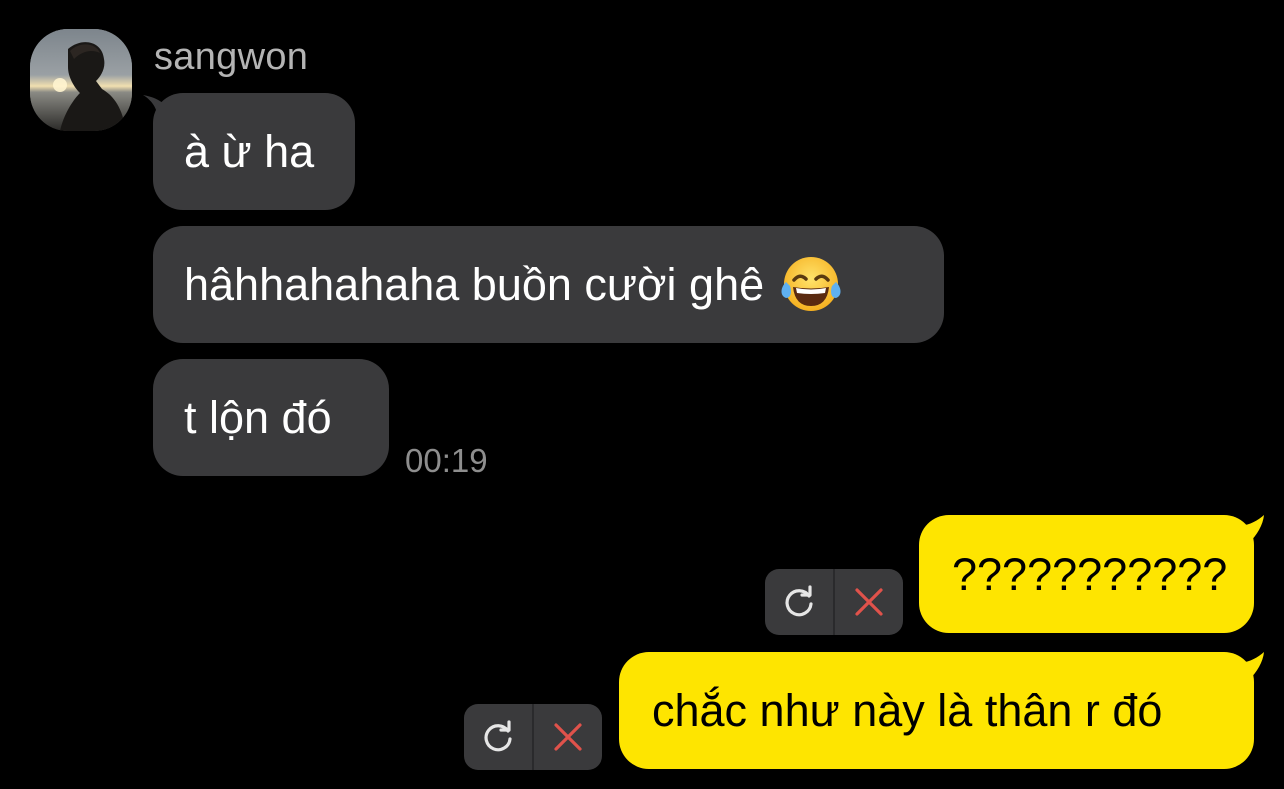 The width and height of the screenshot is (1284, 789). What do you see at coordinates (231, 57) in the screenshot?
I see `sender-name: sangwon` at bounding box center [231, 57].